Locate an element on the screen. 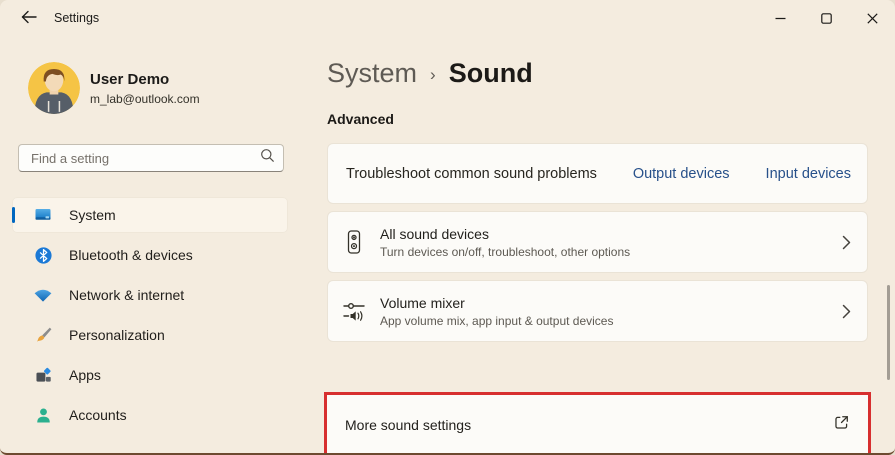 The height and width of the screenshot is (455, 895). sidebar-item-network: Network & internet is located at coordinates (150, 295).